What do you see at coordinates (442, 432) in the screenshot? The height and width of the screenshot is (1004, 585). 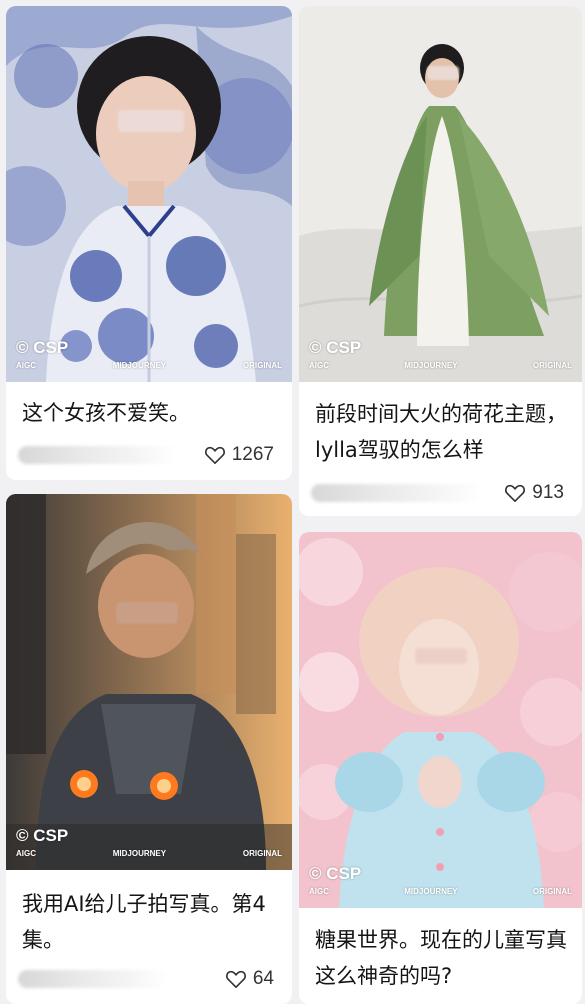 I see `post-caption: 前段时间大火的荷花主题，lylla驾驭的怎么样` at bounding box center [442, 432].